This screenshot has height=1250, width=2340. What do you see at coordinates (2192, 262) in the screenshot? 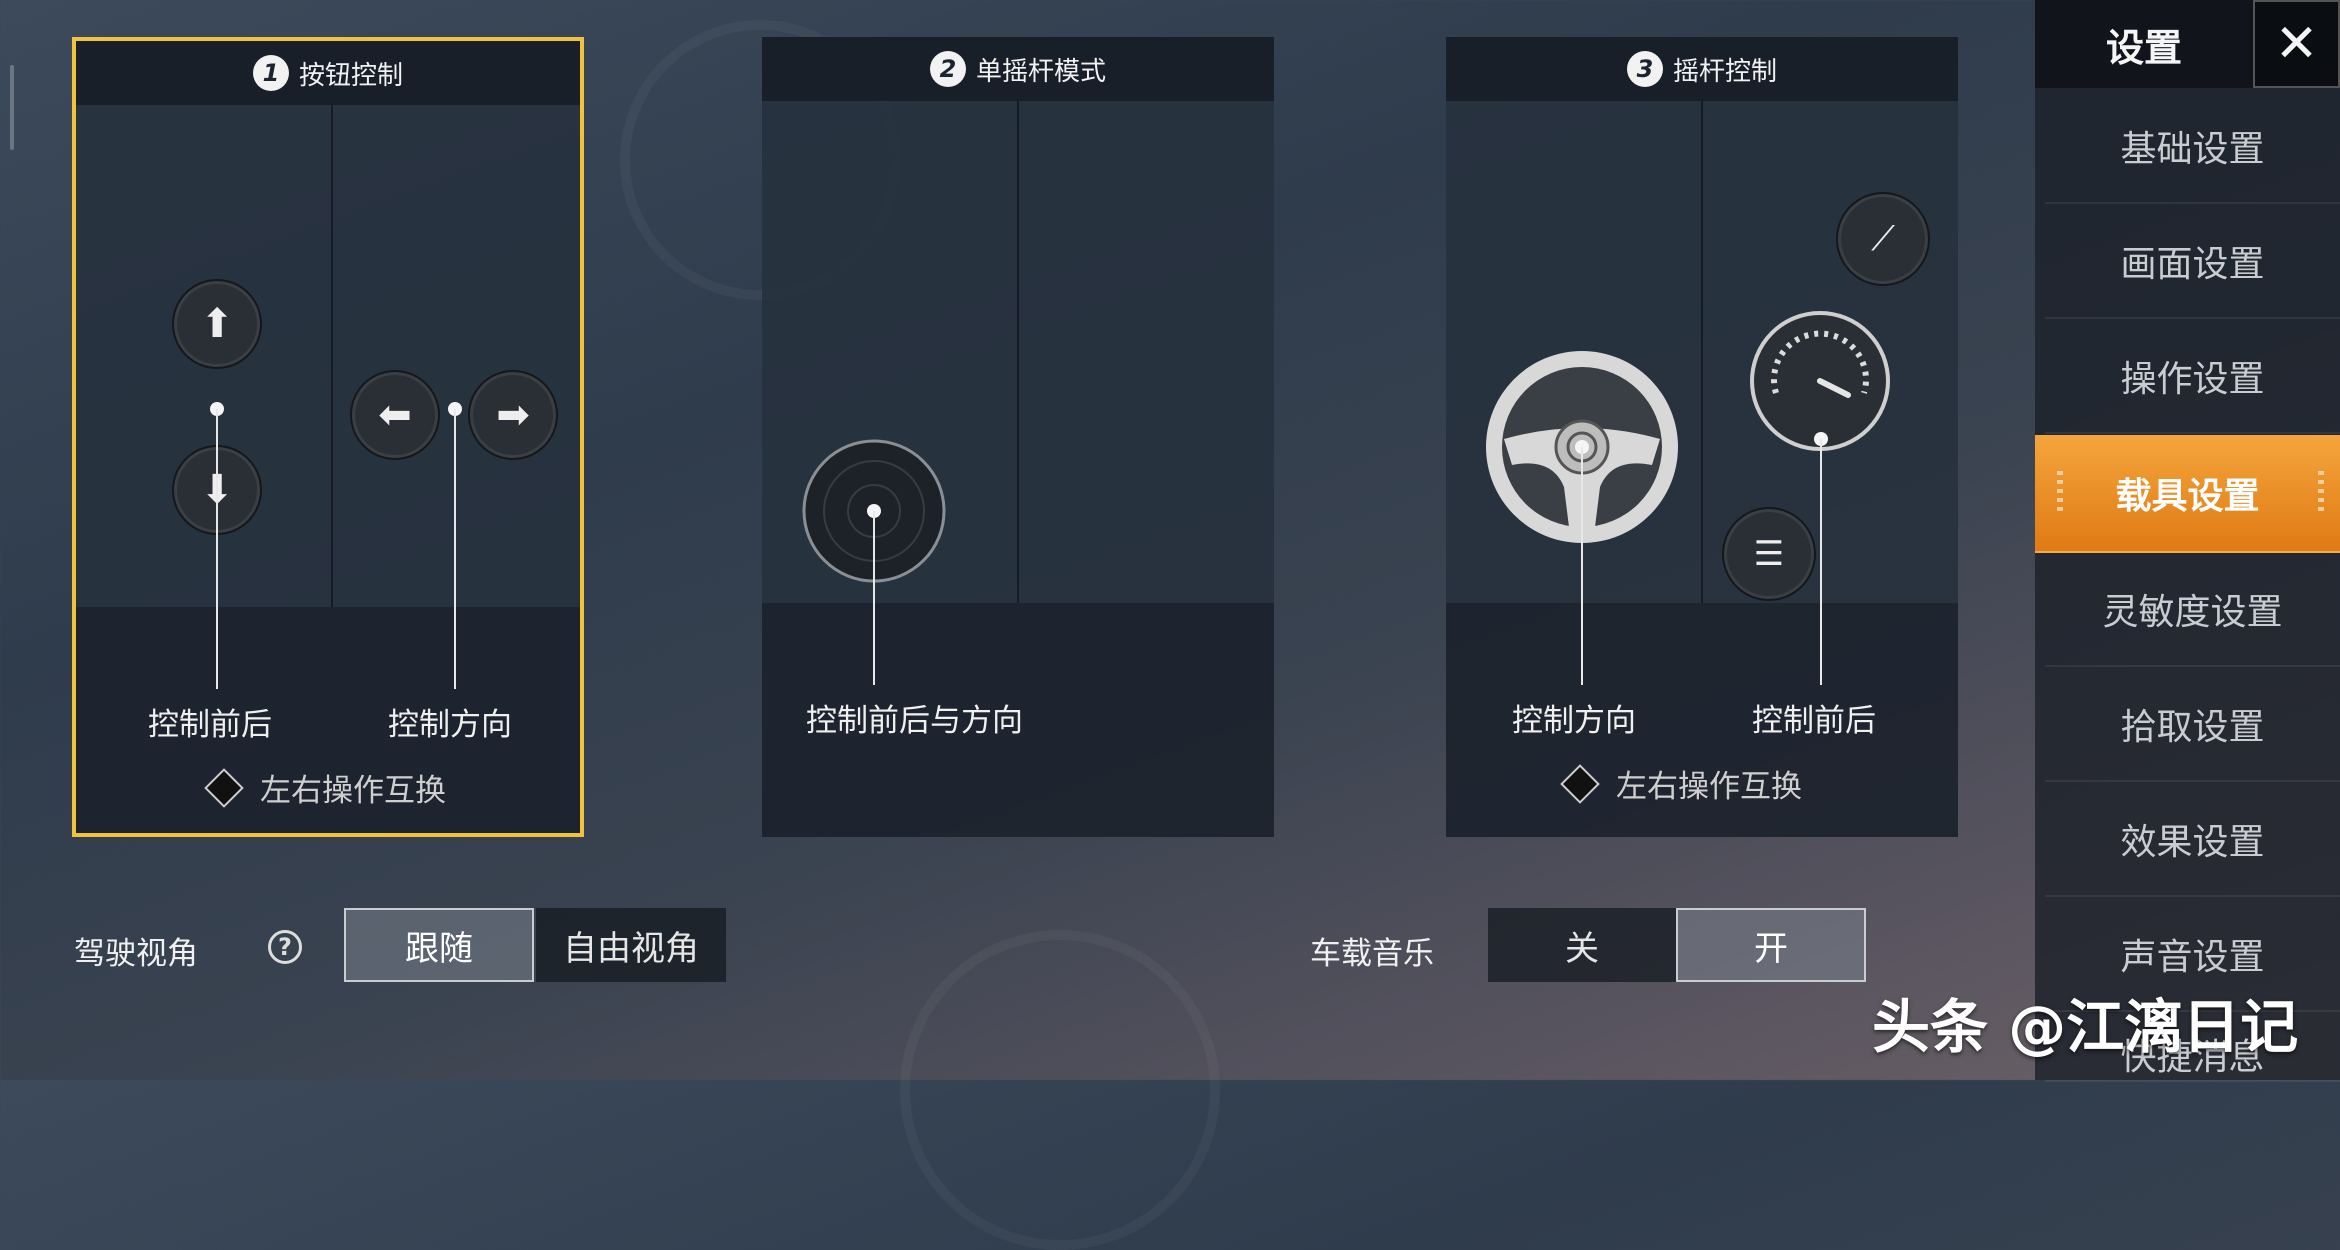
I see `sidebar-item-graphics: 画面设置` at bounding box center [2192, 262].